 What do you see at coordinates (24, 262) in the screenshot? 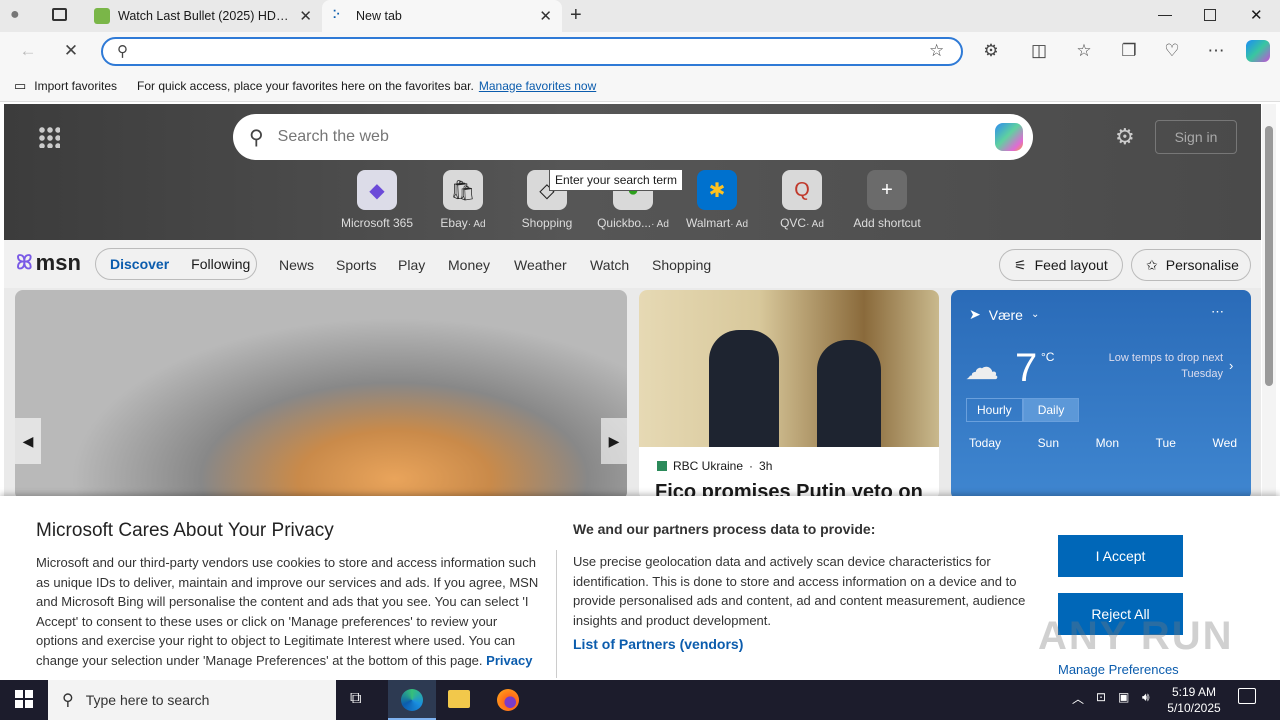
I see `msn-butterfly-icon: ꕤ` at bounding box center [24, 262].